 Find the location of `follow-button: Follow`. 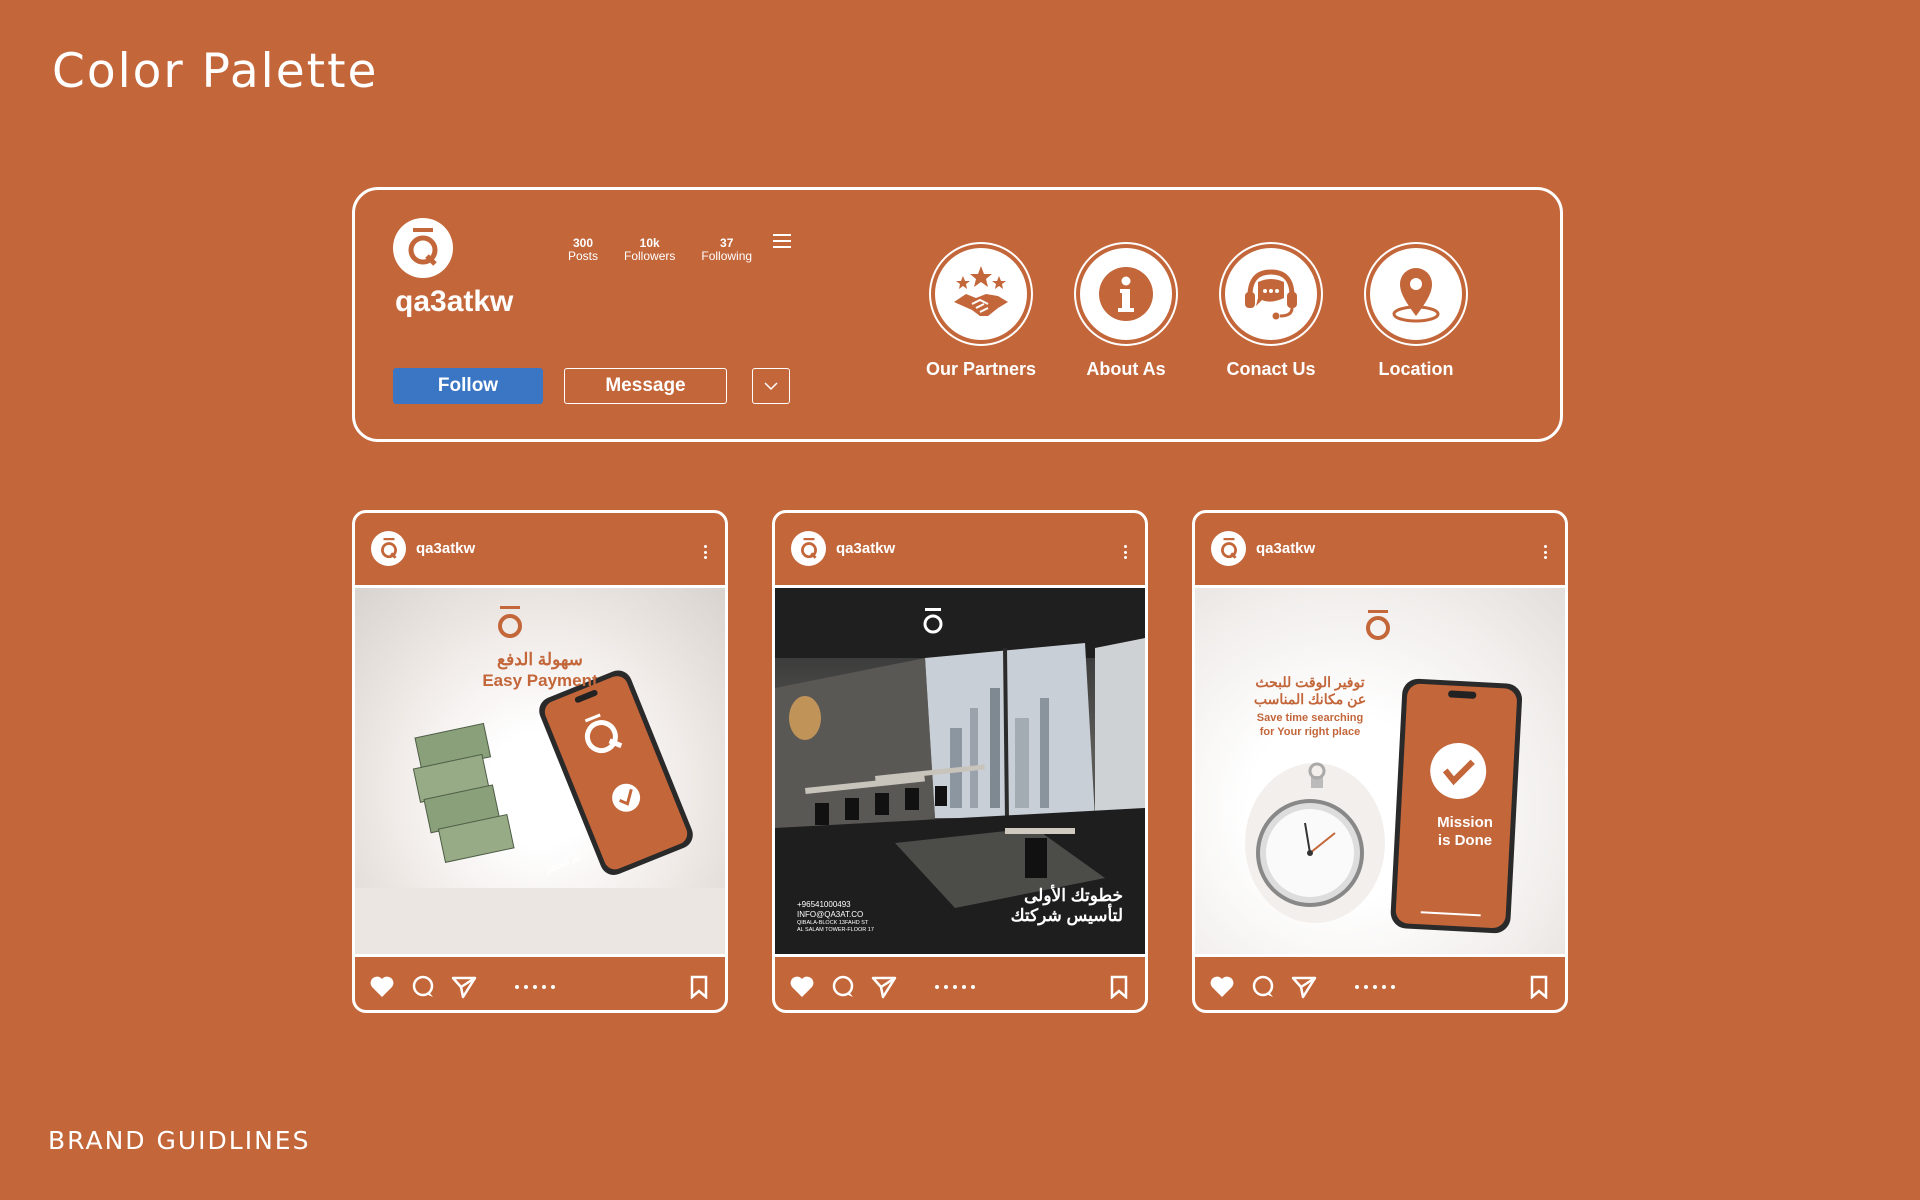

follow-button: Follow is located at coordinates (468, 386).